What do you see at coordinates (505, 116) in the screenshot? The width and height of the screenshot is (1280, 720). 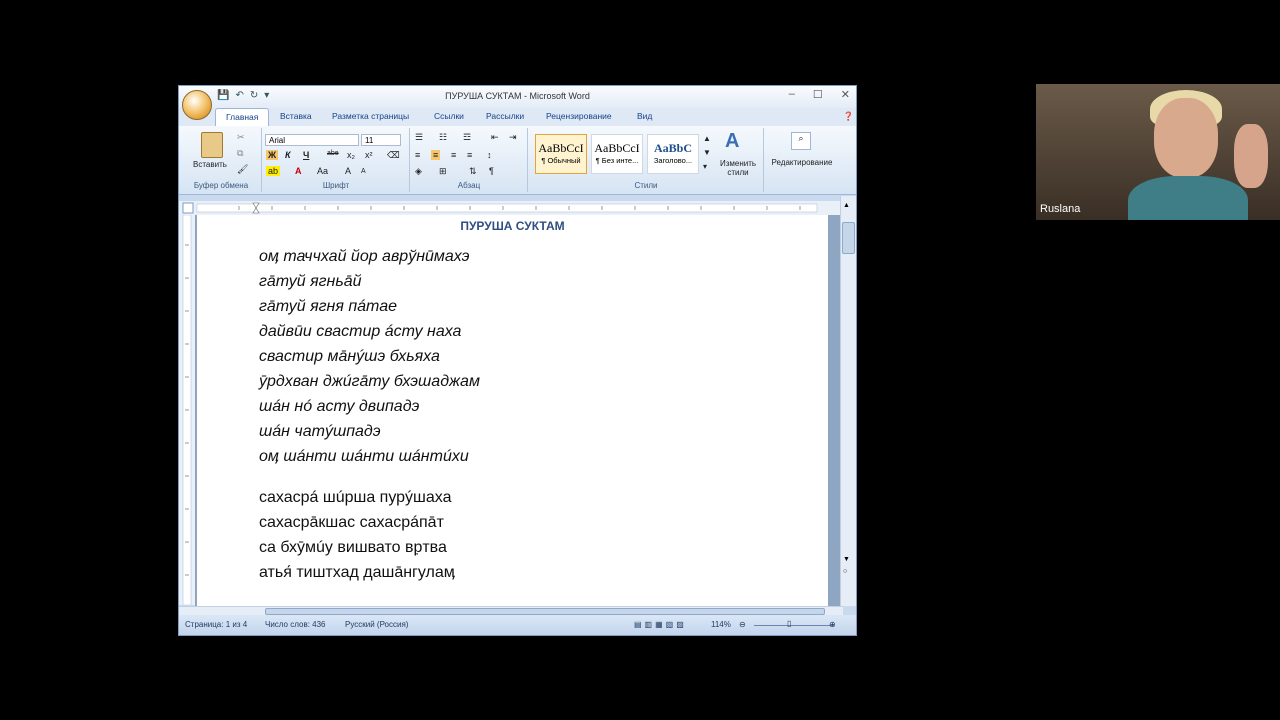 I see `tab-mailings: Рассылки` at bounding box center [505, 116].